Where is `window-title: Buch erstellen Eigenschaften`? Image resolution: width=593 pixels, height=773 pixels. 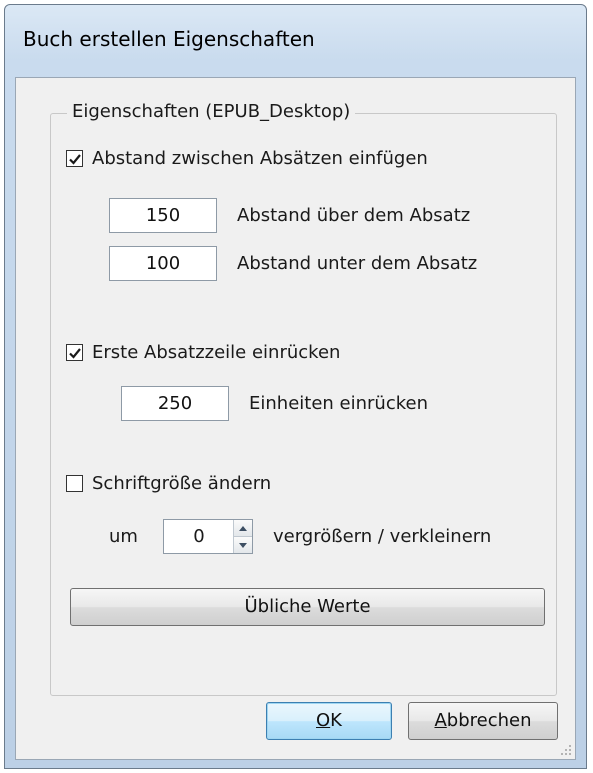
window-title: Buch erstellen Eigenschaften is located at coordinates (169, 39).